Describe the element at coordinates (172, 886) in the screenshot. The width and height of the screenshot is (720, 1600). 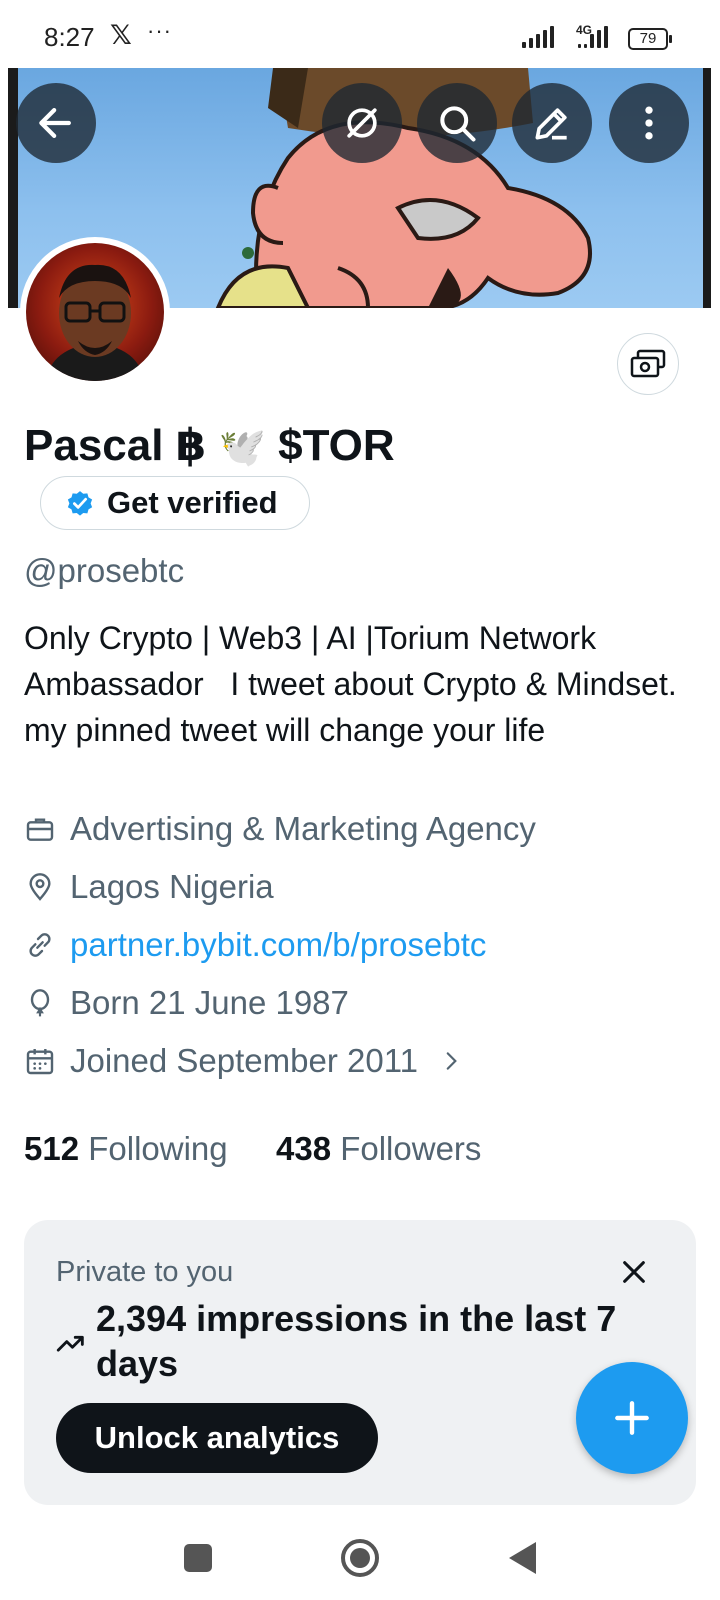
I see `location-text: Lagos Nigeria` at that location.